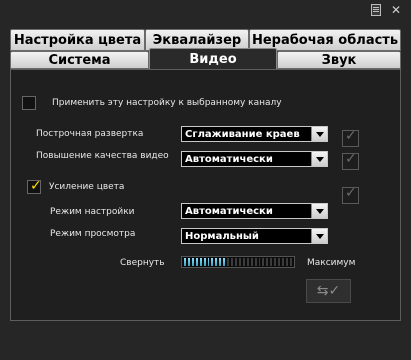  I want to click on tab-label: Нерабочая область, so click(325, 40).